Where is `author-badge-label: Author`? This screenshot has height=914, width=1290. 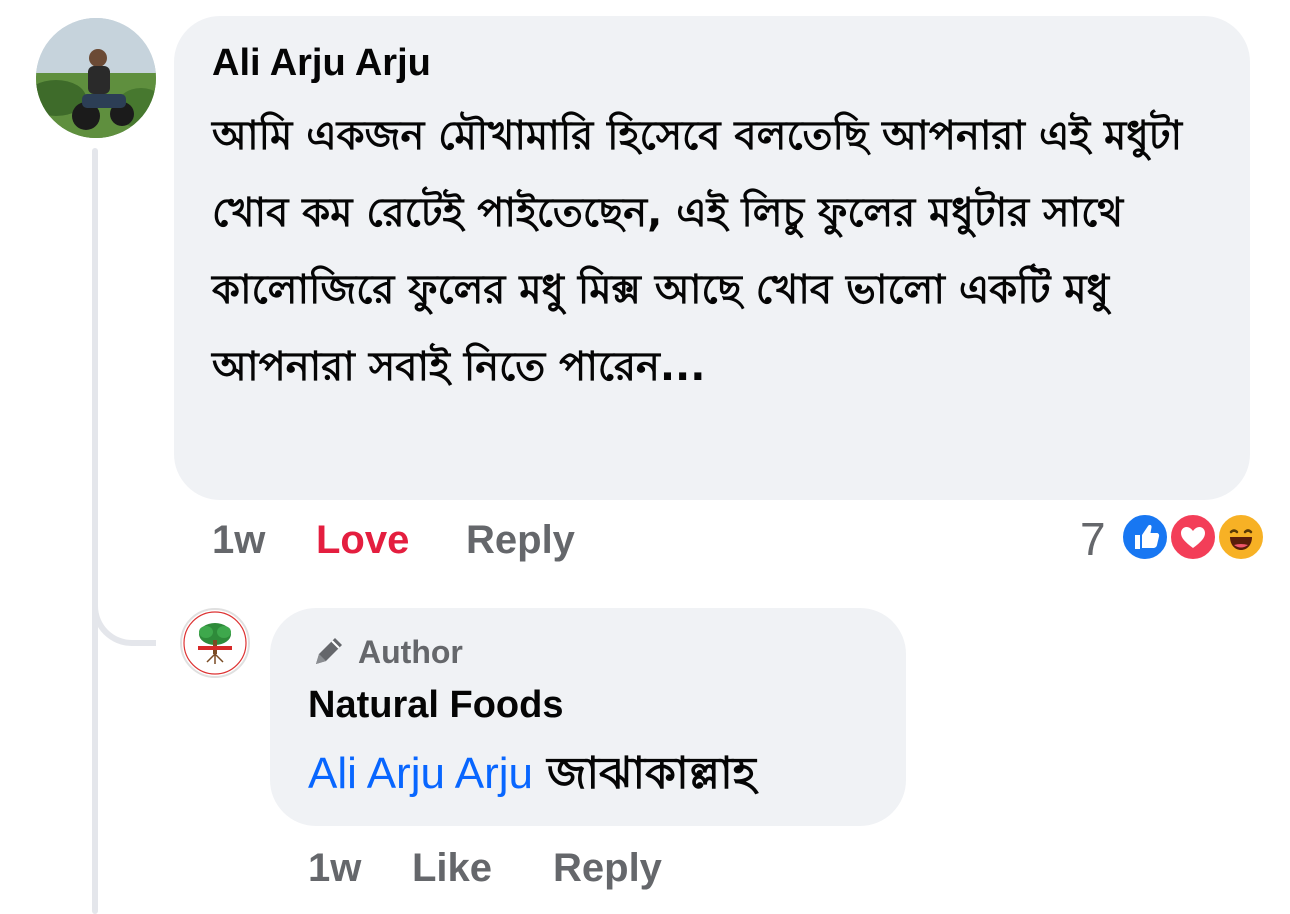 author-badge-label: Author is located at coordinates (410, 651).